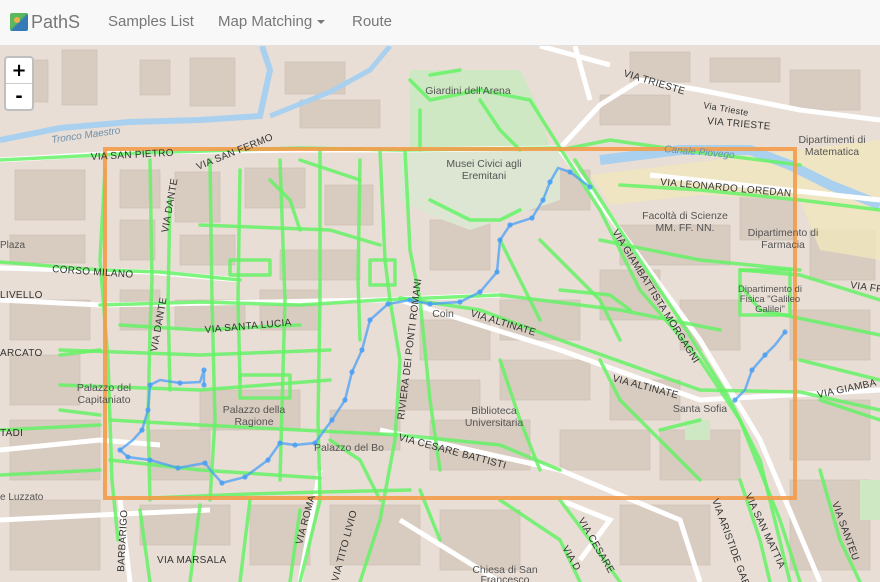  I want to click on nav-map-matching: Map Matching, so click(272, 21).